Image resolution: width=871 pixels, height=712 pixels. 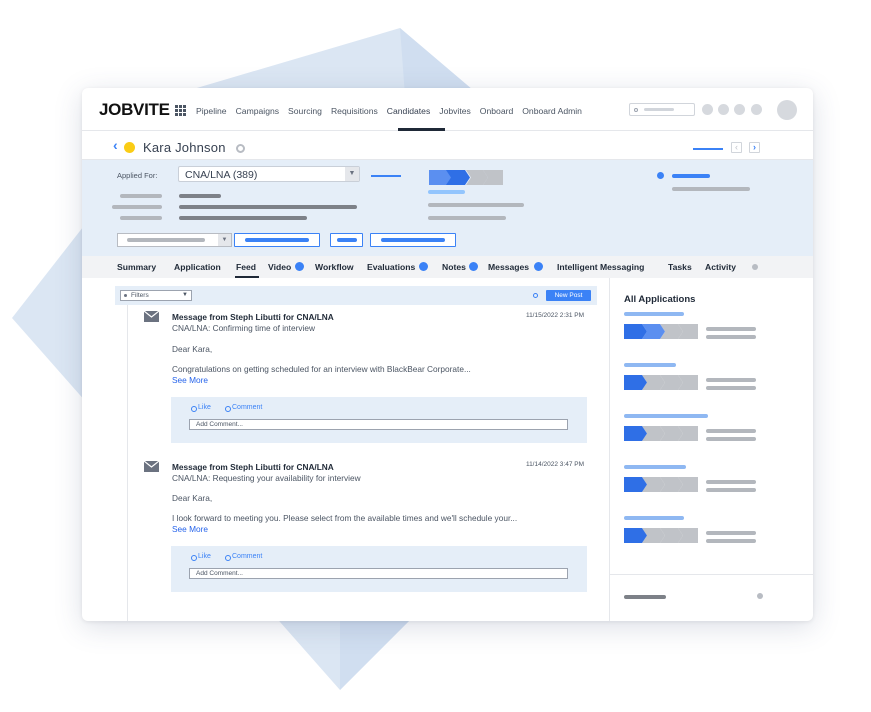 I want to click on jobvite-logo: JOBVITE, so click(x=134, y=110).